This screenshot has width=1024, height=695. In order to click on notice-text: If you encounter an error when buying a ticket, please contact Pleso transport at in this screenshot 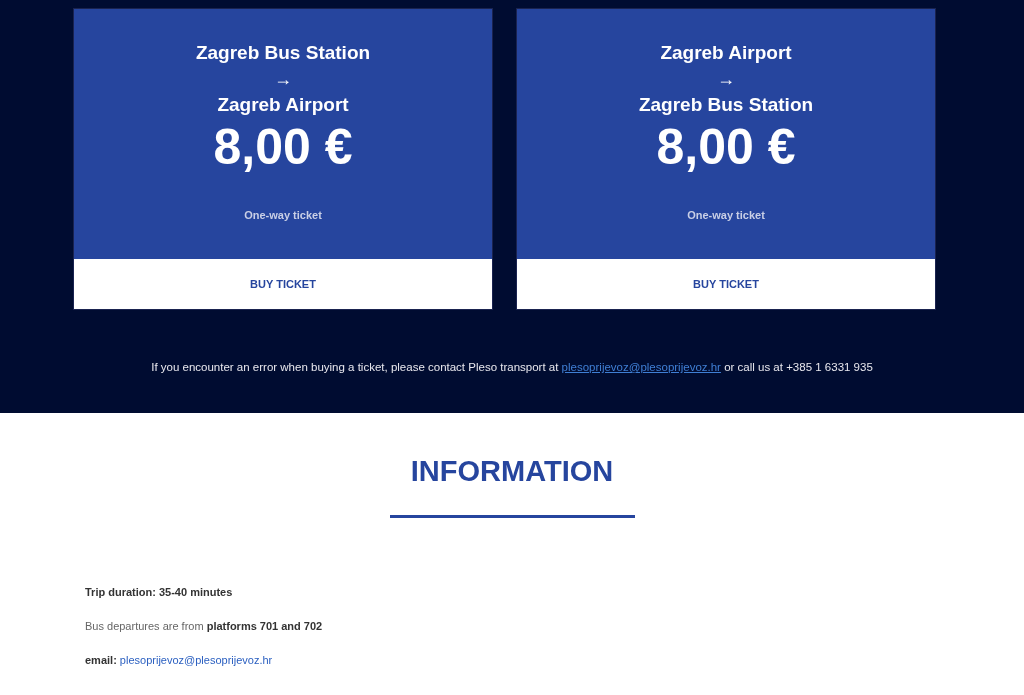, I will do `click(355, 367)`.